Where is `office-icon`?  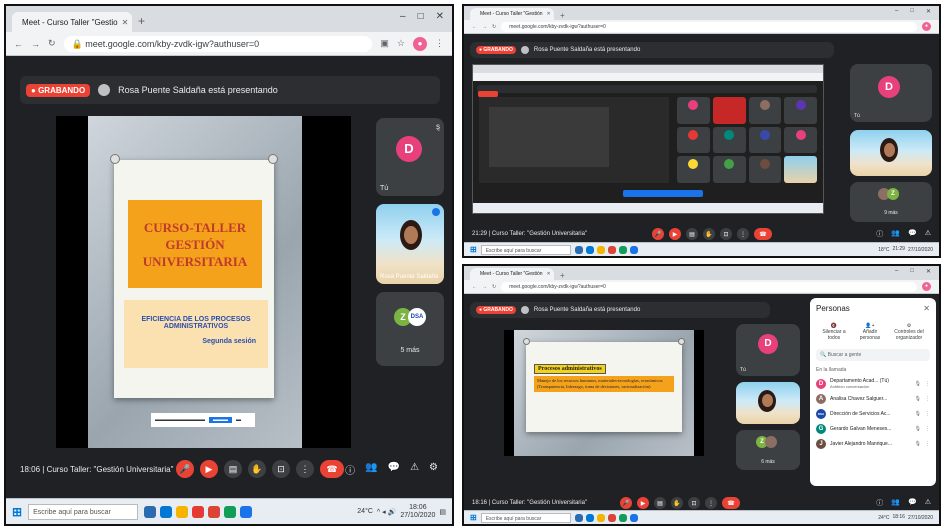 office-icon is located at coordinates (198, 511).